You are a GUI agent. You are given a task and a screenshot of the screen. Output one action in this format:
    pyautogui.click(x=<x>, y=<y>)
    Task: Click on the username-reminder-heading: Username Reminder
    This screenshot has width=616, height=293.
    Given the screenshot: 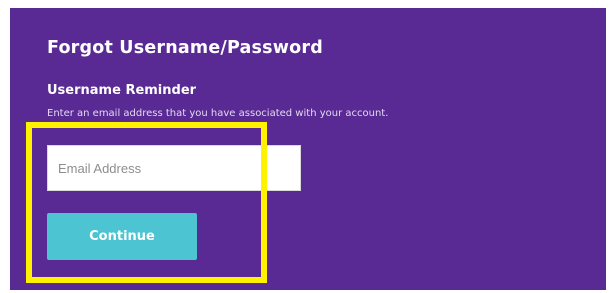 What is the action you would take?
    pyautogui.click(x=122, y=90)
    